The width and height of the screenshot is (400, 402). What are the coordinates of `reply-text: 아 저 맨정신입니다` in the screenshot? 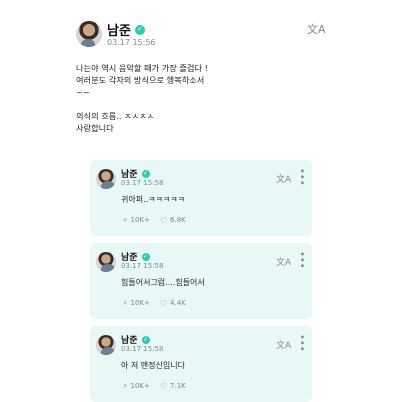 It's located at (153, 365).